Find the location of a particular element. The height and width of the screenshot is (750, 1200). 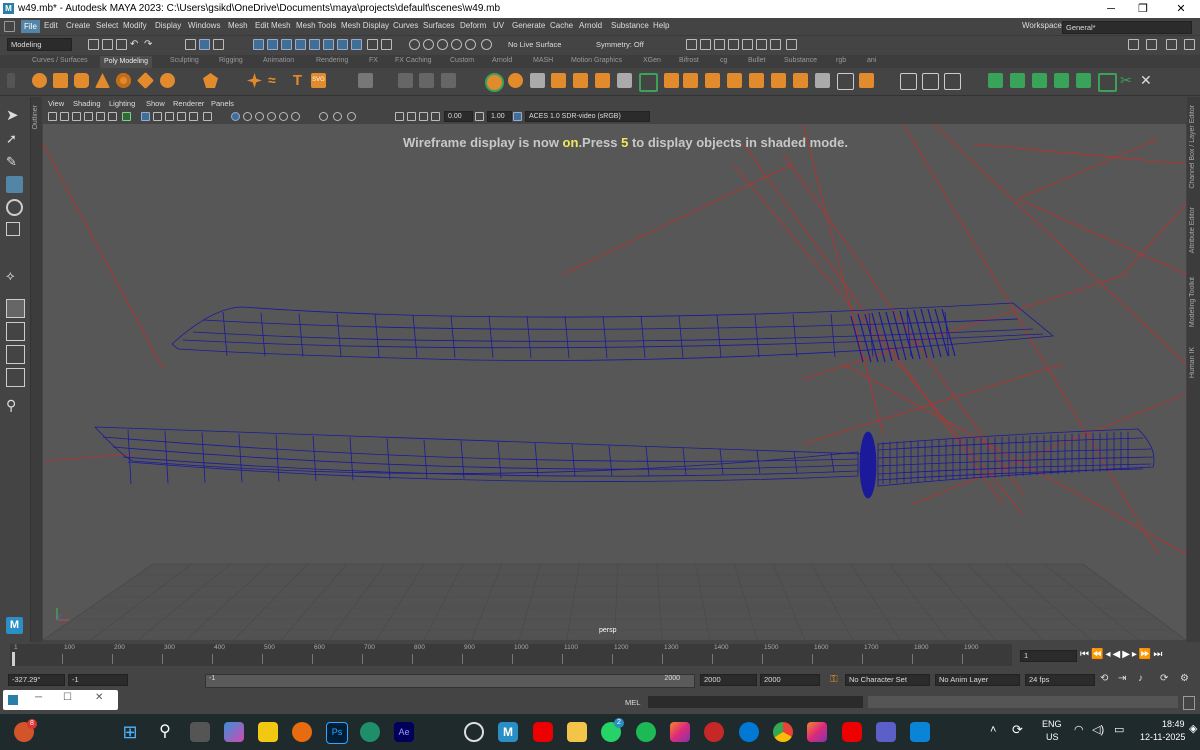

shelf-tab-arnold: Arnold is located at coordinates (502, 60).